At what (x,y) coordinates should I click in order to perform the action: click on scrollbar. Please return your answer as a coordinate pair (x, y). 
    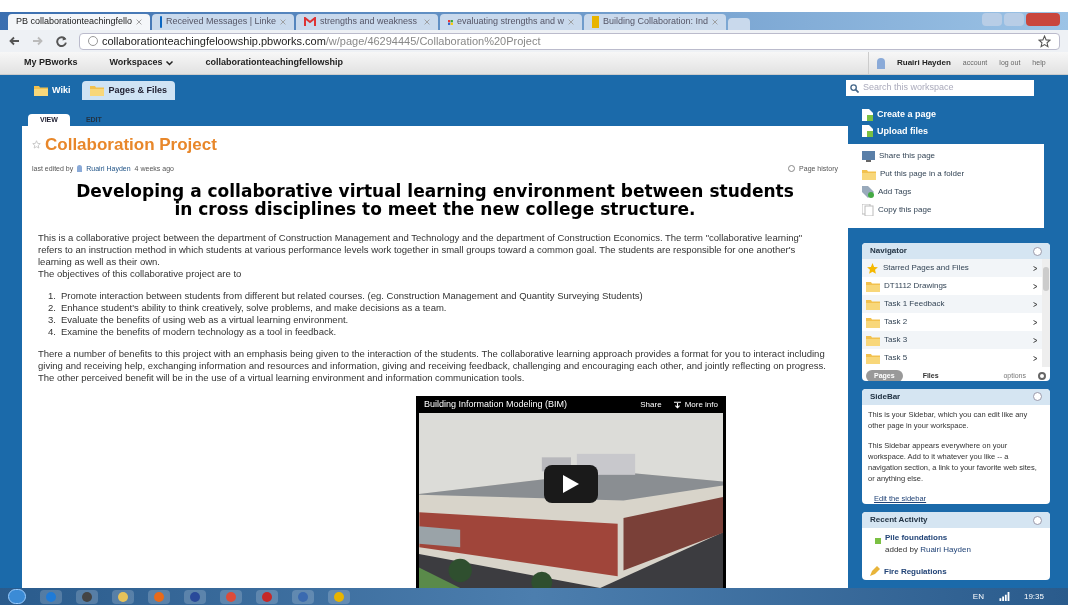
    Looking at the image, I should click on (1046, 313).